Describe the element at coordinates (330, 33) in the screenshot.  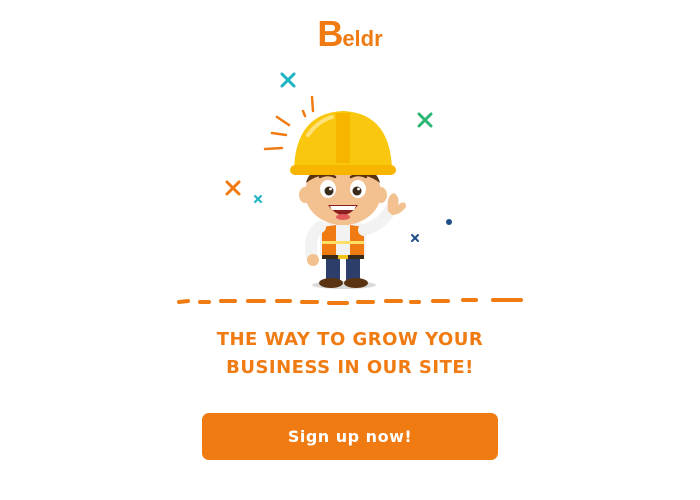
I see `brand-logo-initial: B` at that location.